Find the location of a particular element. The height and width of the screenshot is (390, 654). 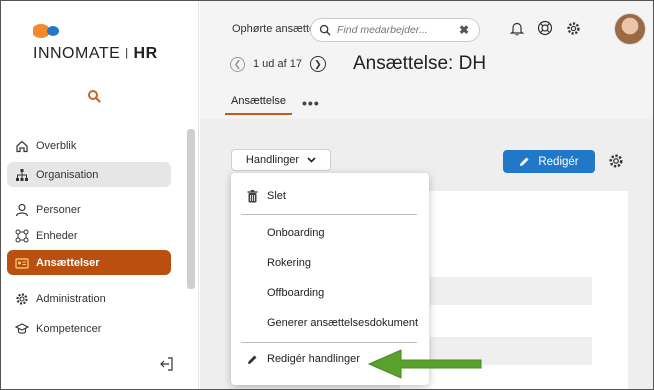

menu-item-label: Generer ansættelsesdokument is located at coordinates (343, 323).